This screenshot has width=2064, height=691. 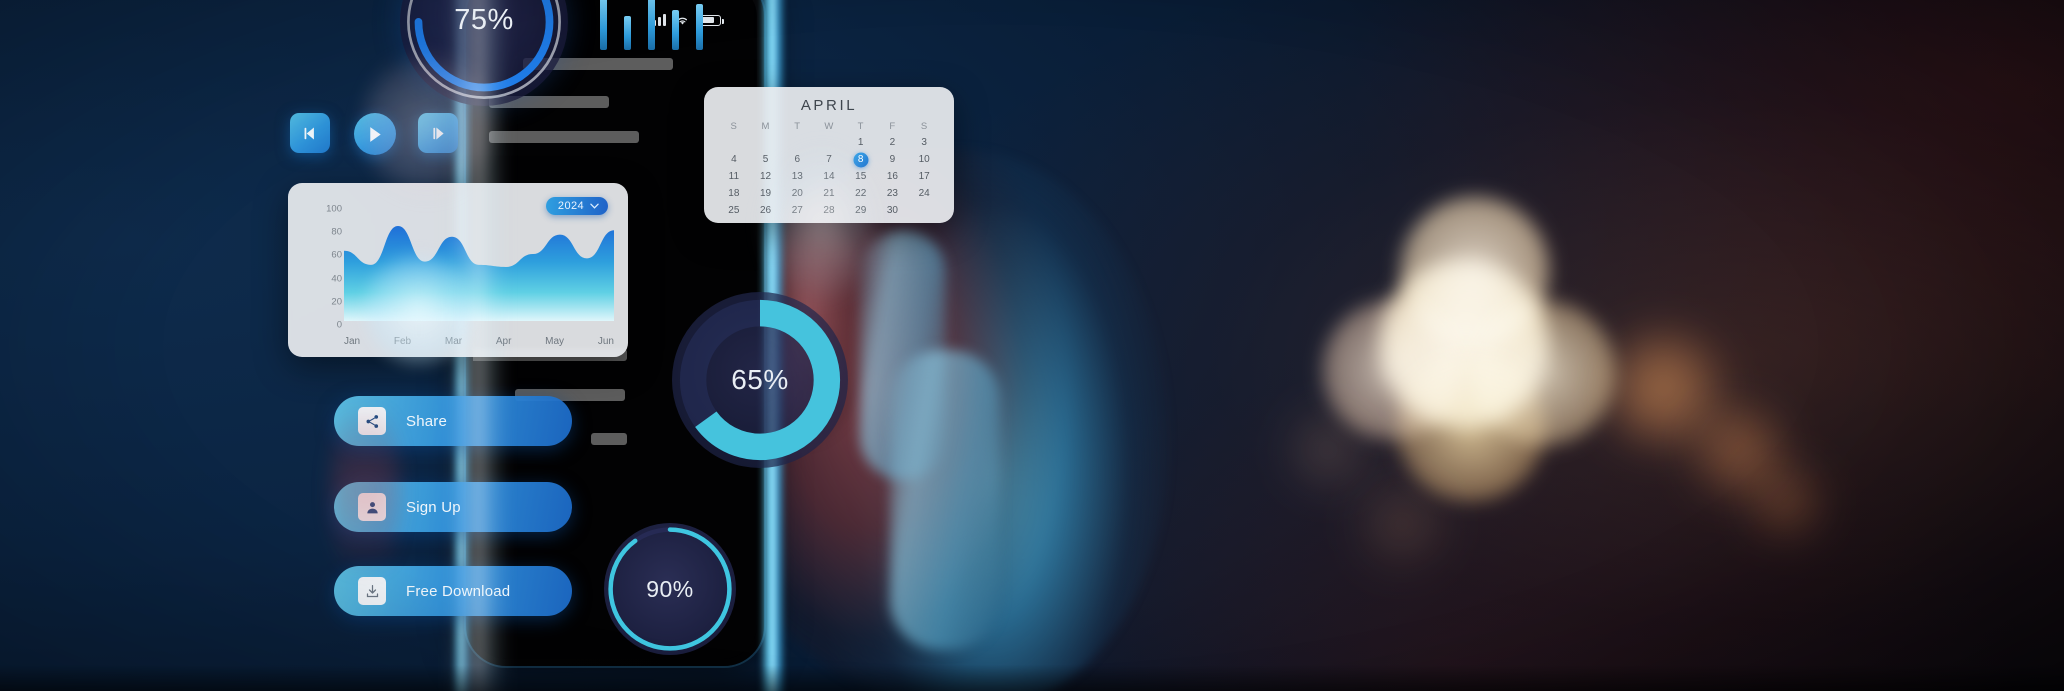 I want to click on progress-ring-75-value: 75%, so click(x=484, y=19).